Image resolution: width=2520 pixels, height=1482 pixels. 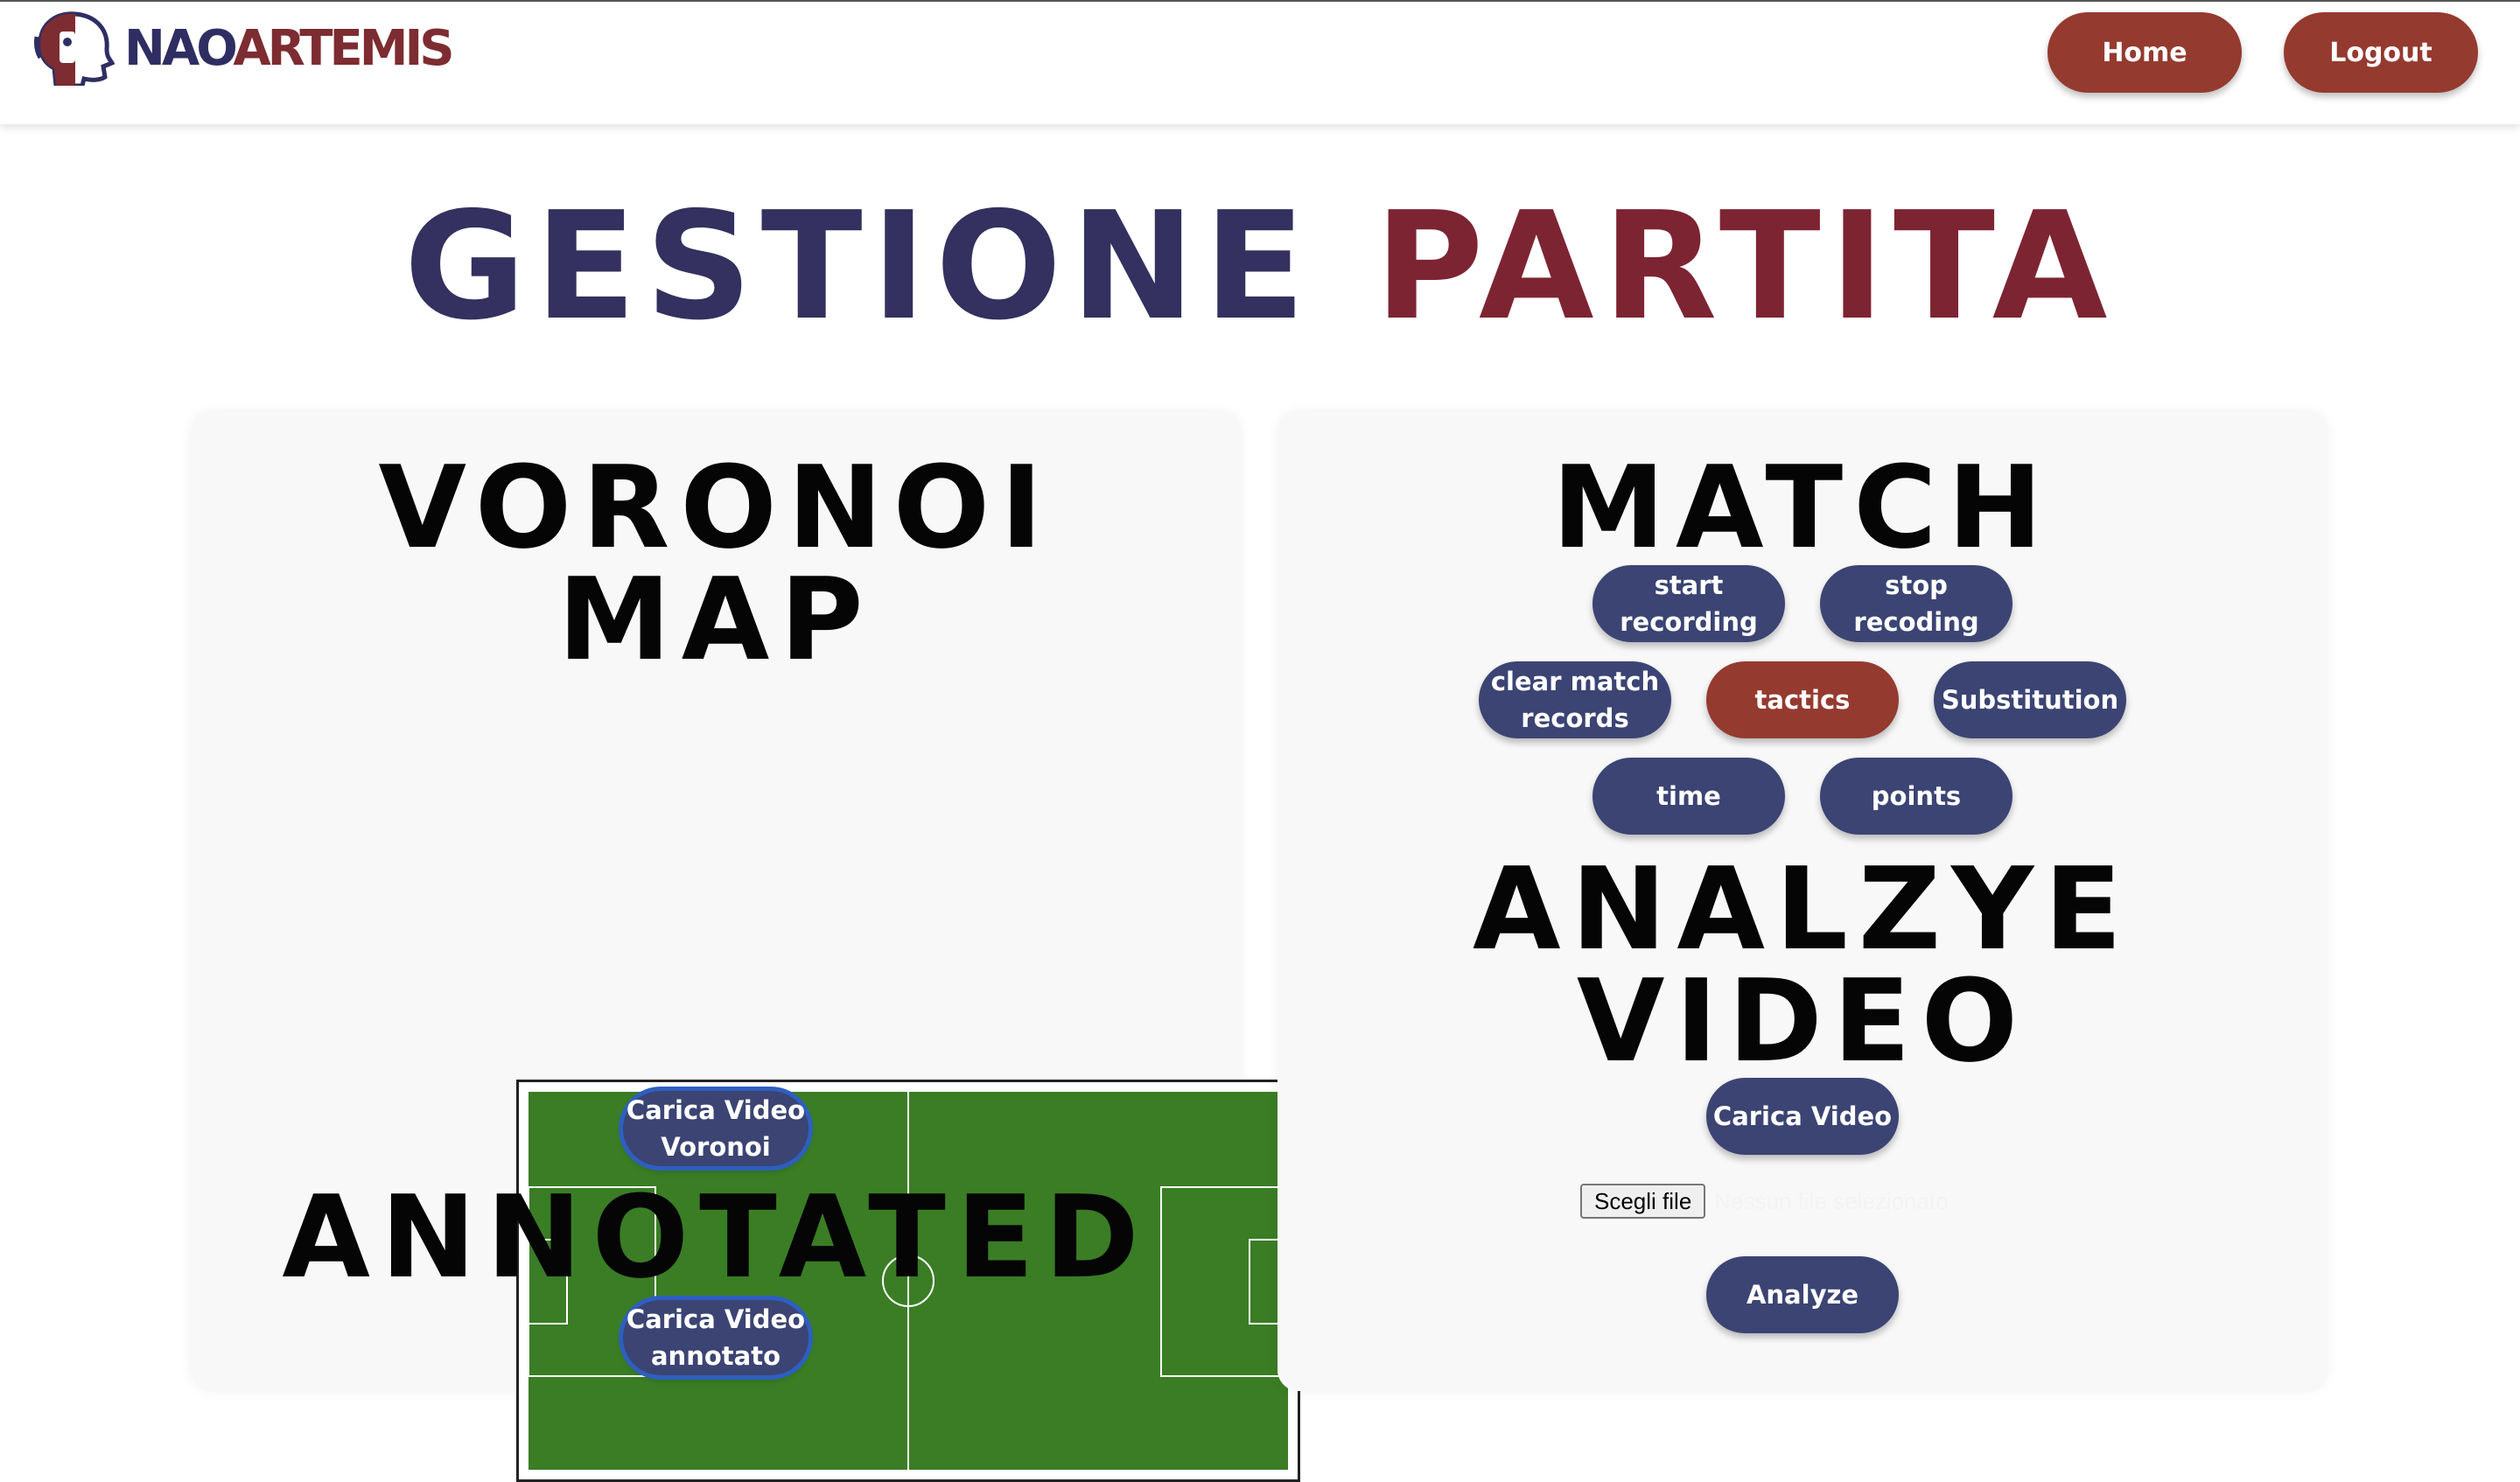 What do you see at coordinates (1831, 1200) in the screenshot?
I see `file-status-text: Nessun file selezionato` at bounding box center [1831, 1200].